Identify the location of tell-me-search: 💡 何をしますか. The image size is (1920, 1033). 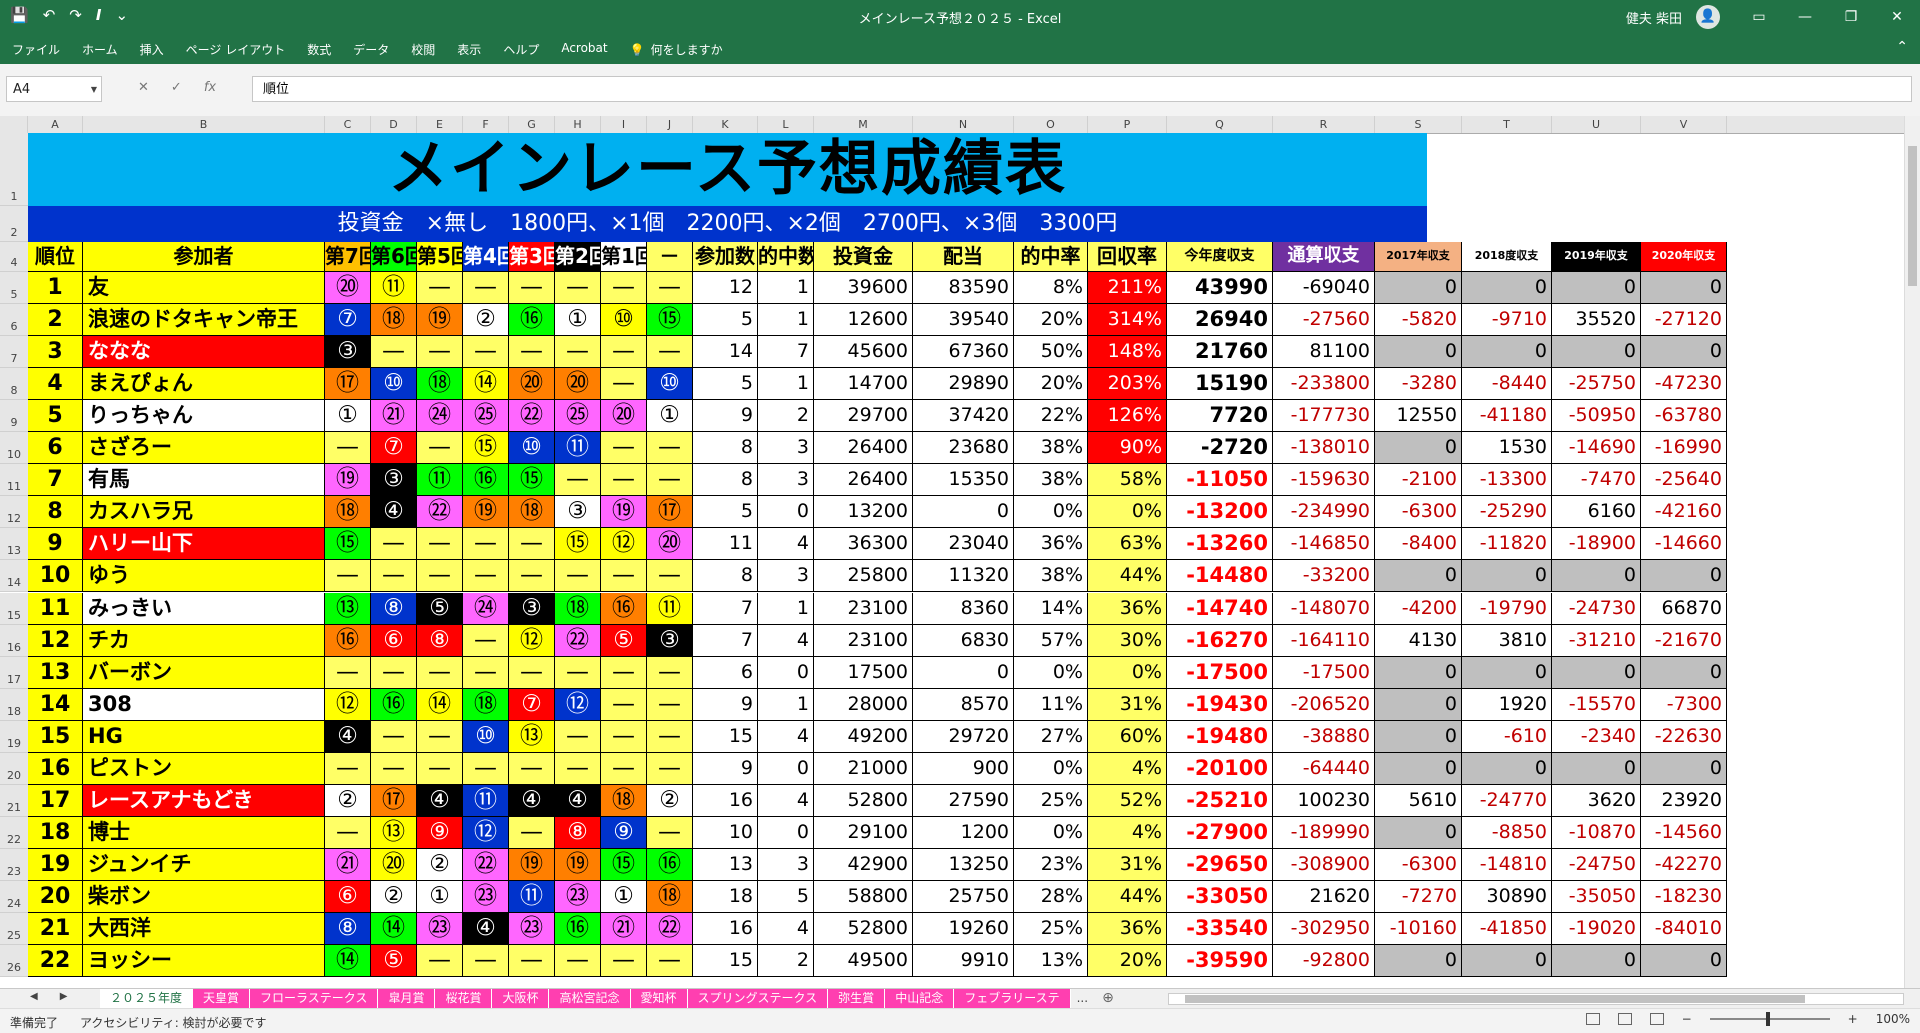
(676, 49).